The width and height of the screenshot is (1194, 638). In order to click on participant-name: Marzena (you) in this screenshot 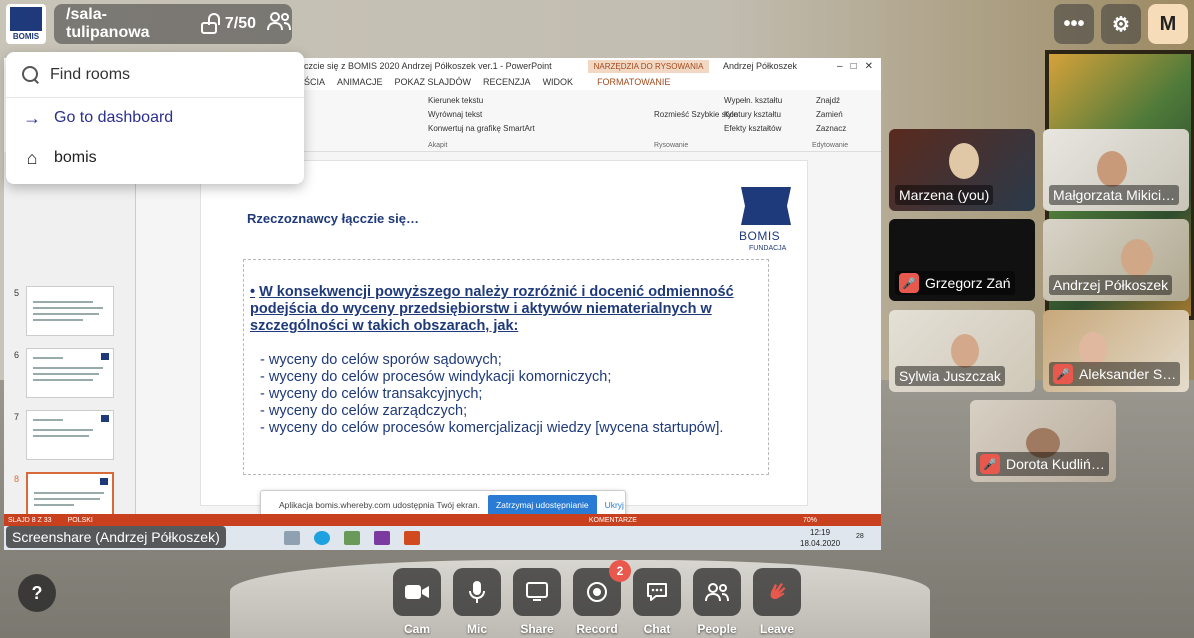, I will do `click(944, 195)`.